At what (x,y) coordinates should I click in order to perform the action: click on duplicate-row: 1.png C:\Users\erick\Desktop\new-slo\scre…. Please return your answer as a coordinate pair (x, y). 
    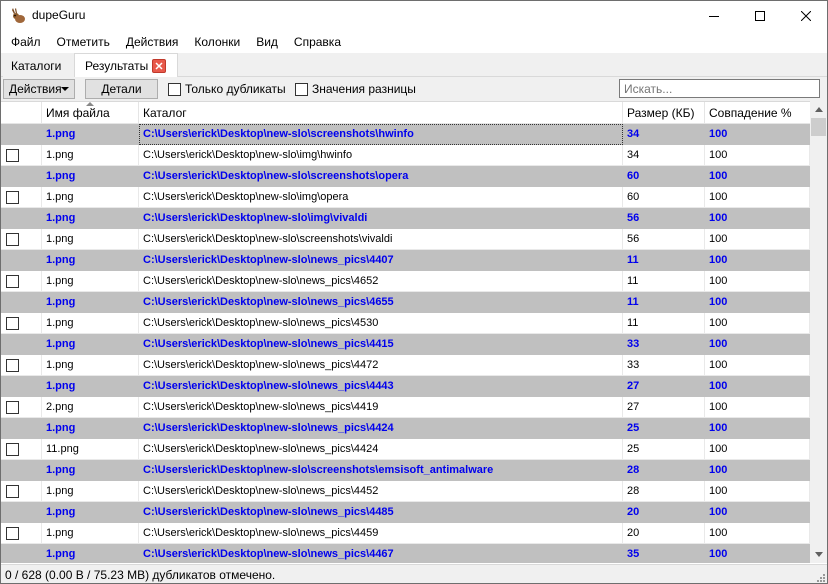
    Looking at the image, I should click on (405, 239).